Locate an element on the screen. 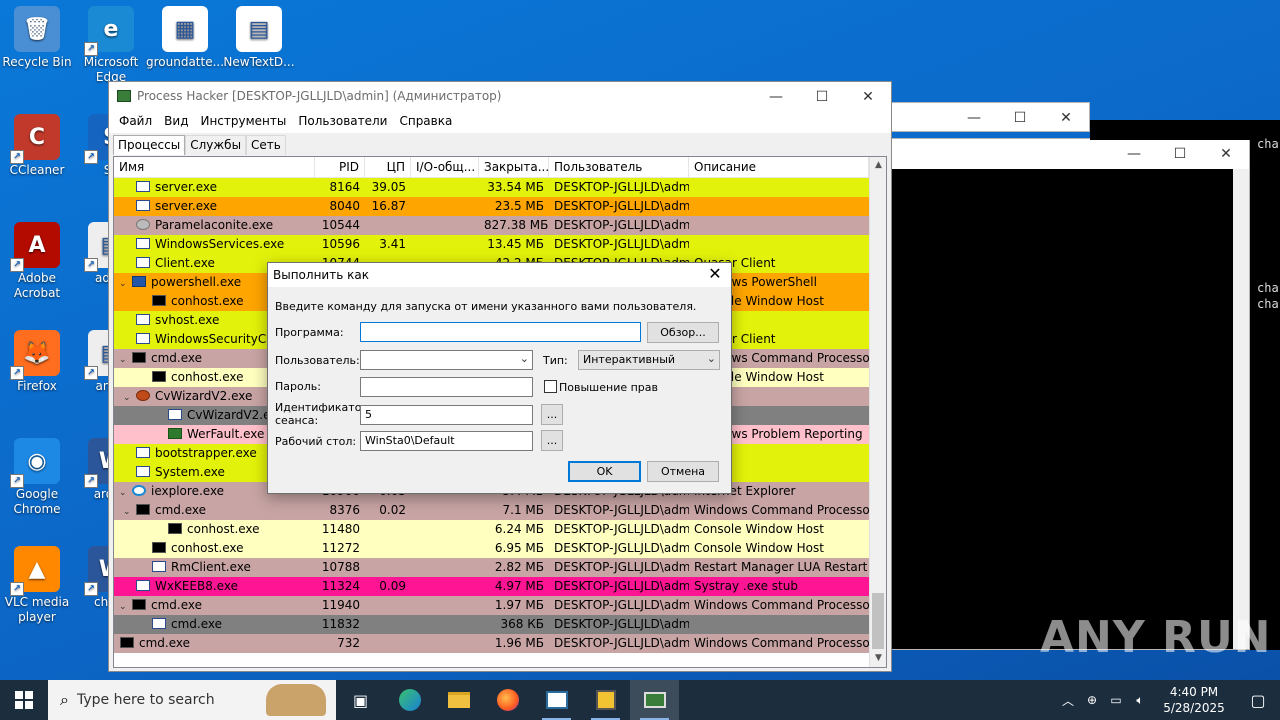 The width and height of the screenshot is (1280, 720). desktop-input: WinSta0\Default is located at coordinates (446, 441).